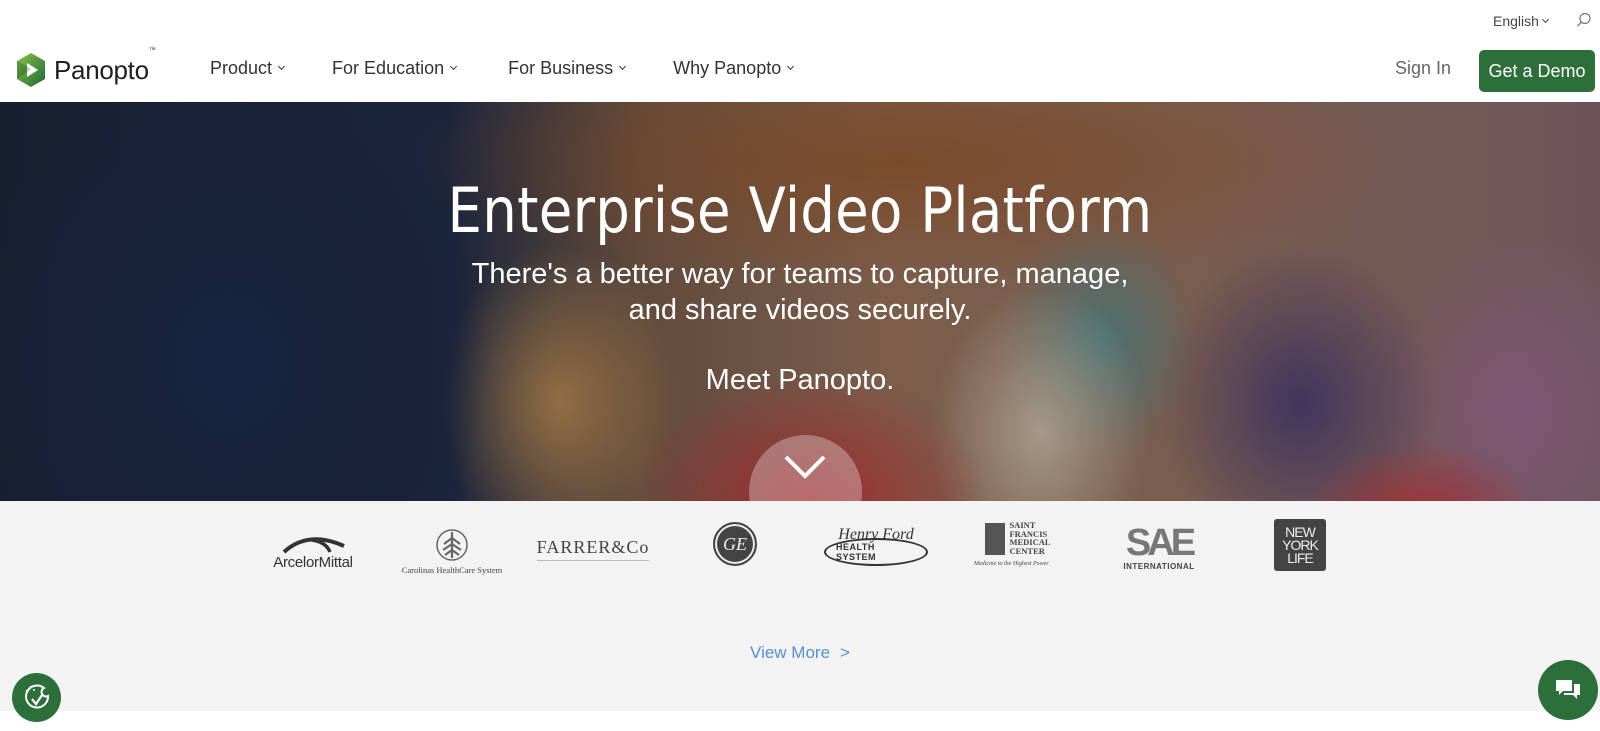 This screenshot has width=1600, height=731. I want to click on logo-text: CENTER, so click(1027, 550).